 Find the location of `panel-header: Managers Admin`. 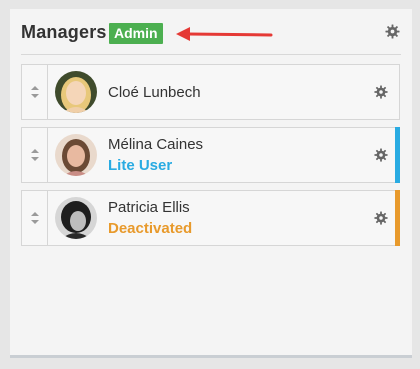

panel-header: Managers Admin is located at coordinates (211, 32).